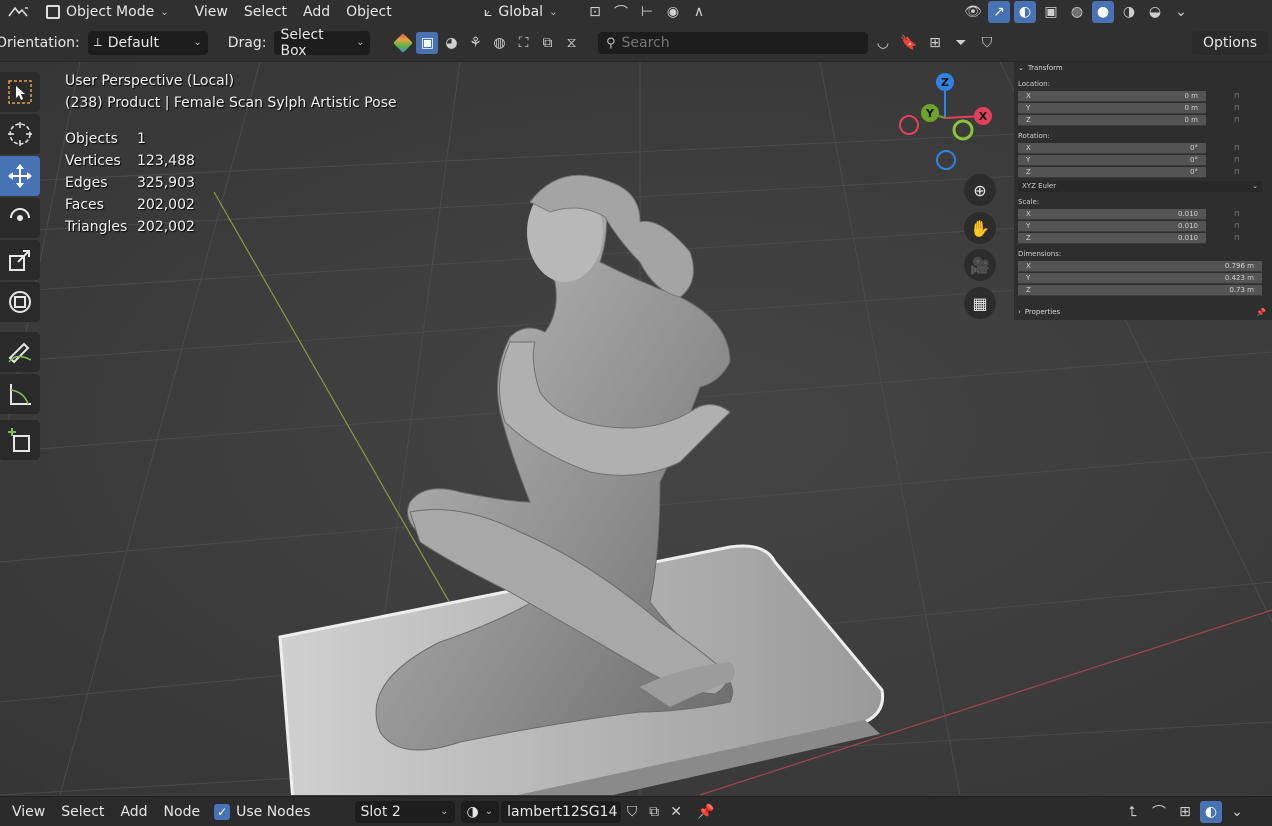 This screenshot has height=826, width=1272. Describe the element at coordinates (403, 43) in the screenshot. I see `selectability-icon` at that location.